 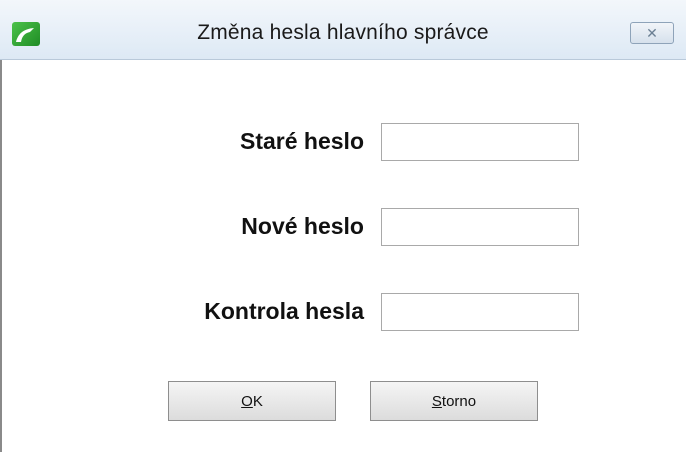 I want to click on cancel-label-rest: torno, so click(x=459, y=401).